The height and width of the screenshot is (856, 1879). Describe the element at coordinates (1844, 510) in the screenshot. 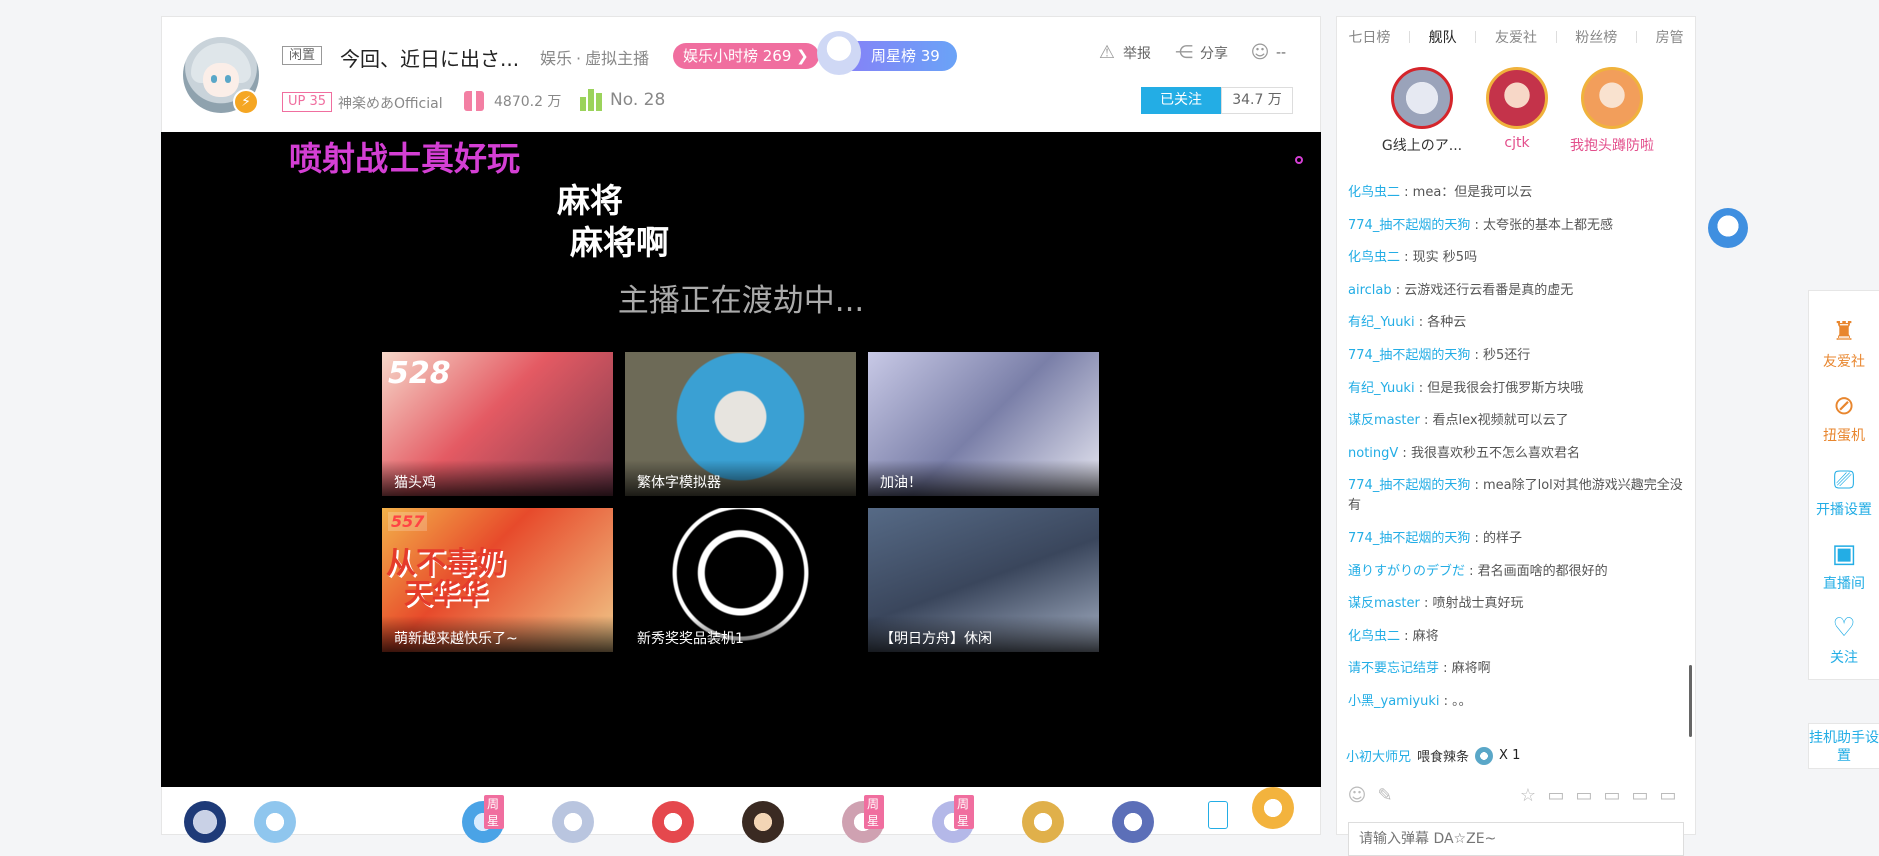

I see `rail-label: 开播设置` at that location.